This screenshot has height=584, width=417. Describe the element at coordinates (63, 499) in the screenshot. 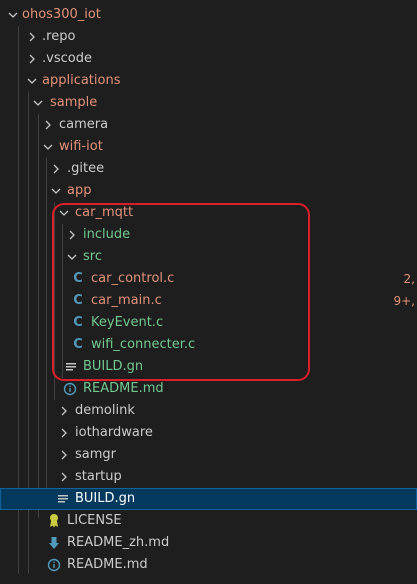

I see `lines-icon` at that location.